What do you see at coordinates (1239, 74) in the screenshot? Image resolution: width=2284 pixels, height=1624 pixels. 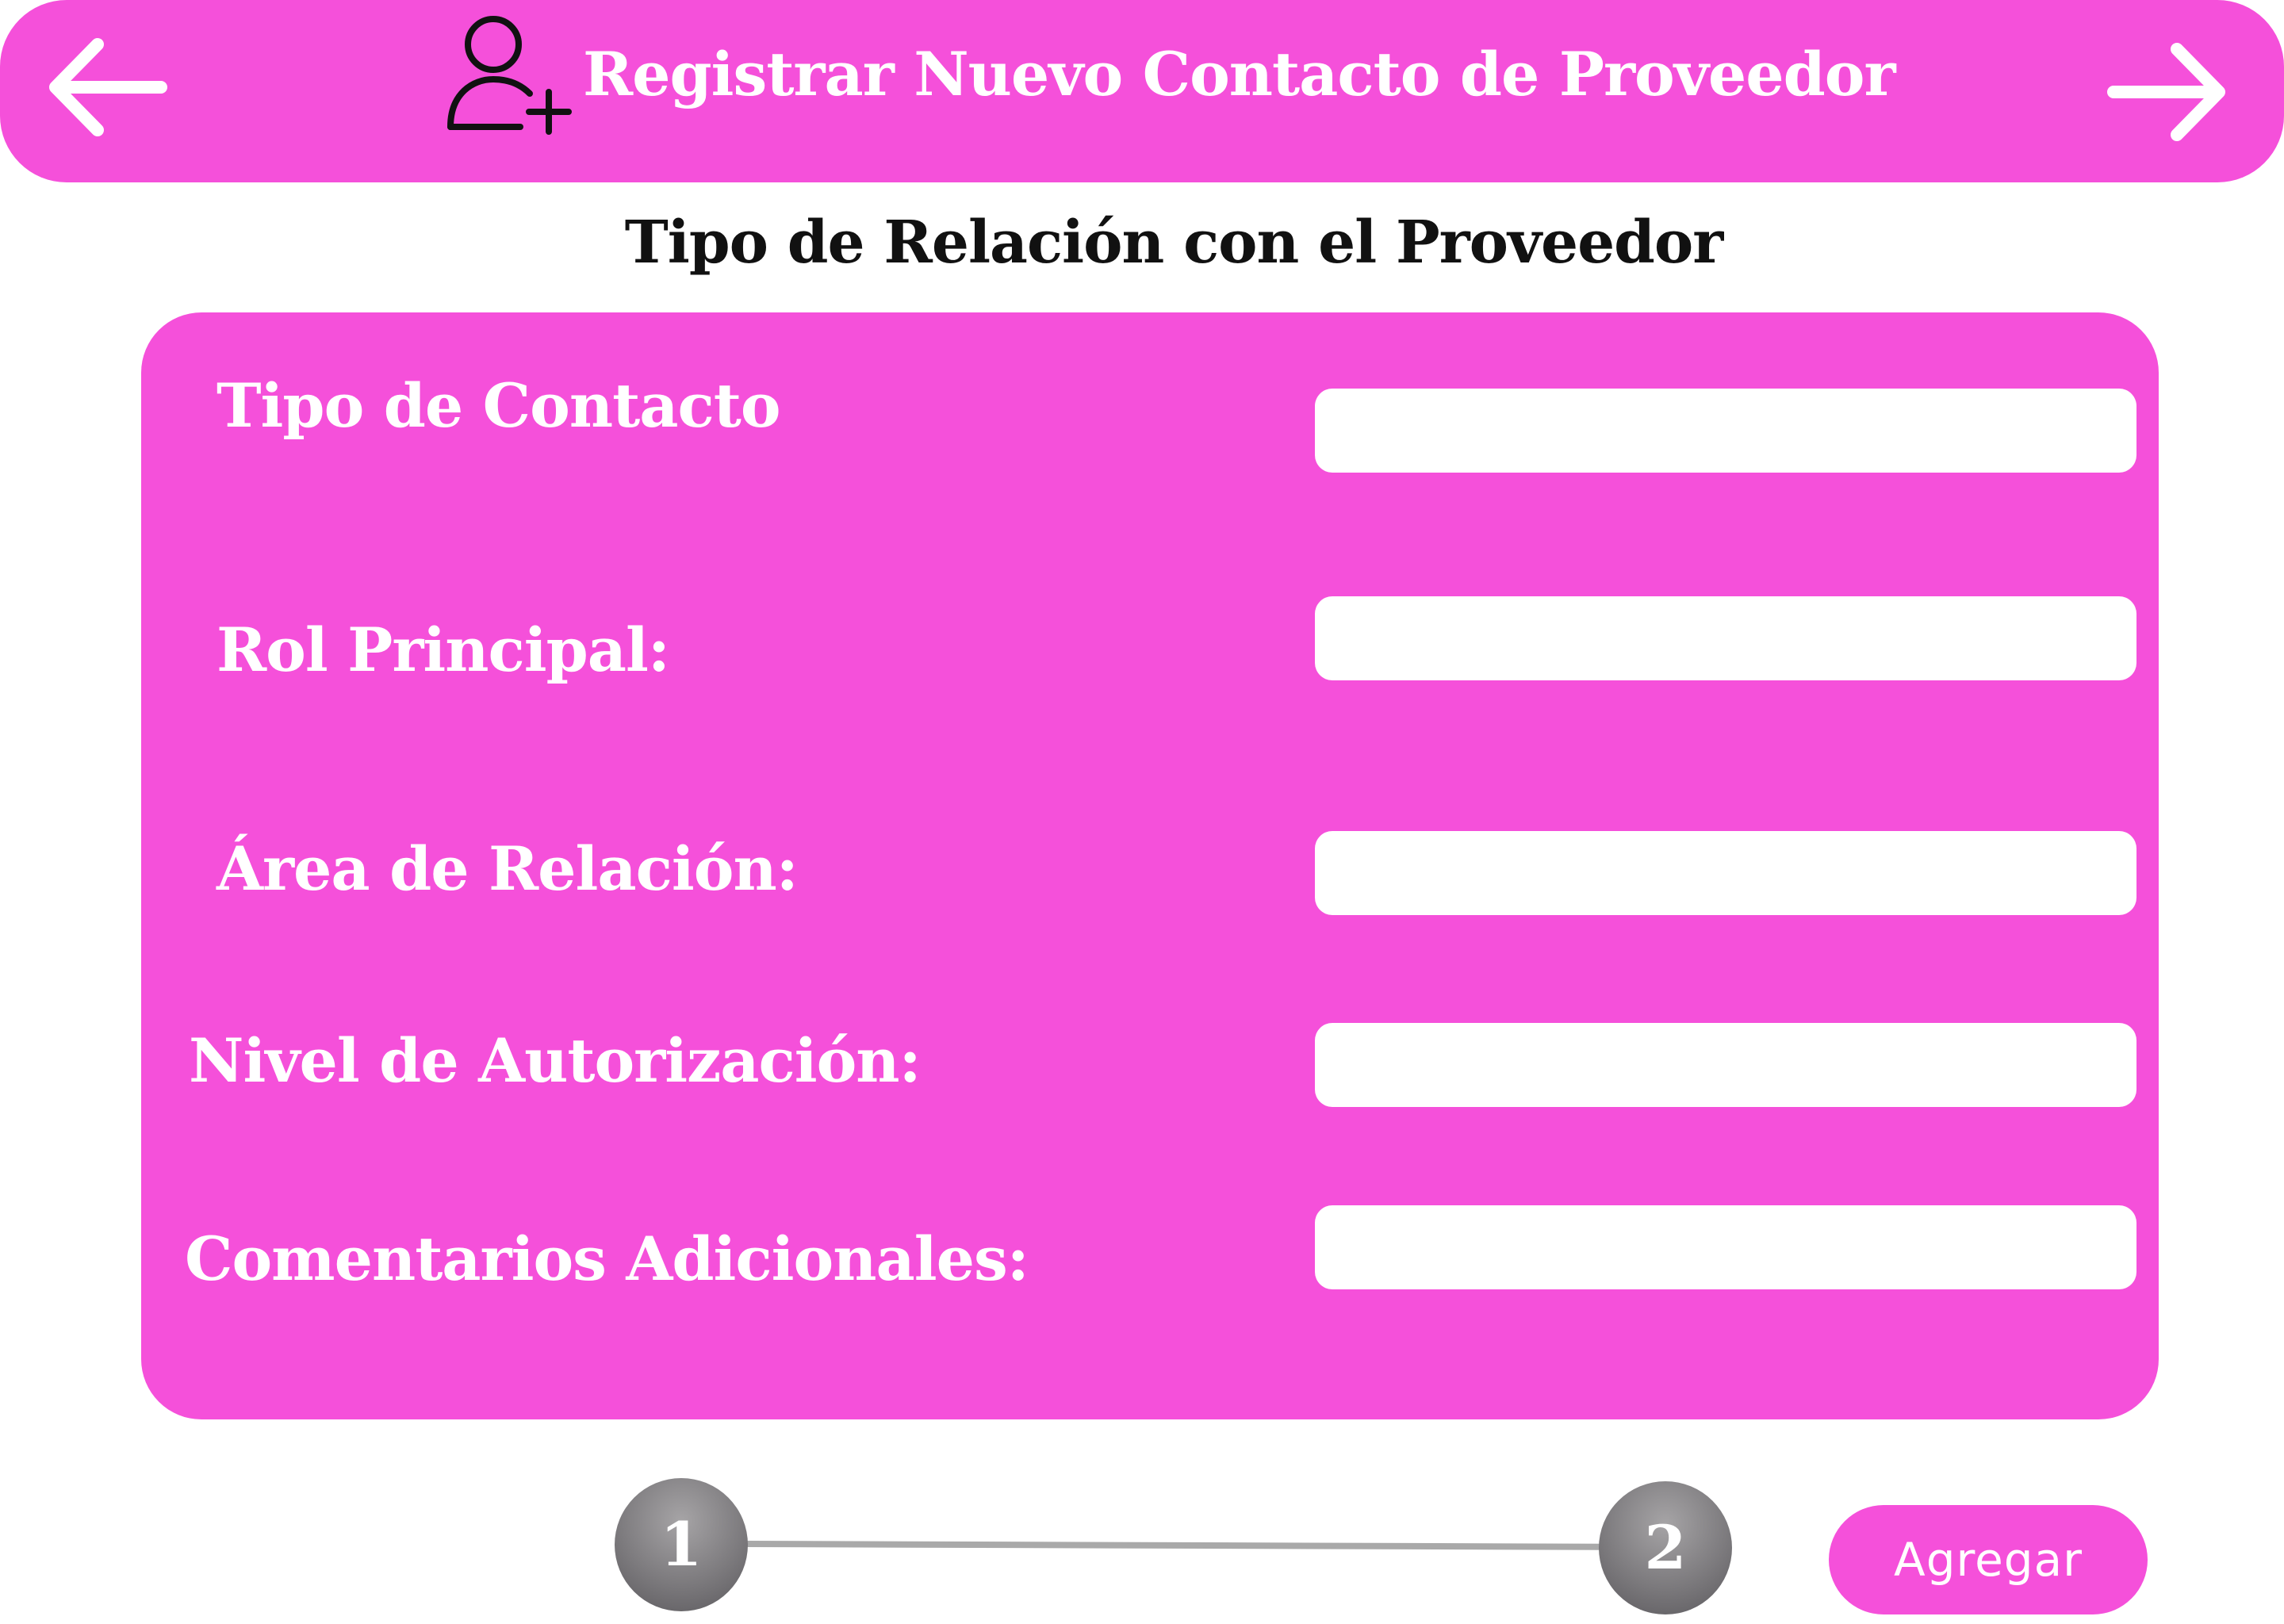 I see `page-title: Registrar Nuevo Contacto de Proveedor` at bounding box center [1239, 74].